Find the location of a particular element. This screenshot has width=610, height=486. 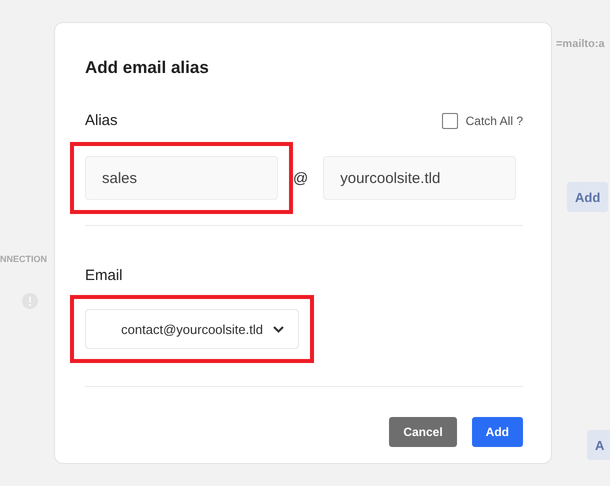

background-label: NNECTION is located at coordinates (23, 259).